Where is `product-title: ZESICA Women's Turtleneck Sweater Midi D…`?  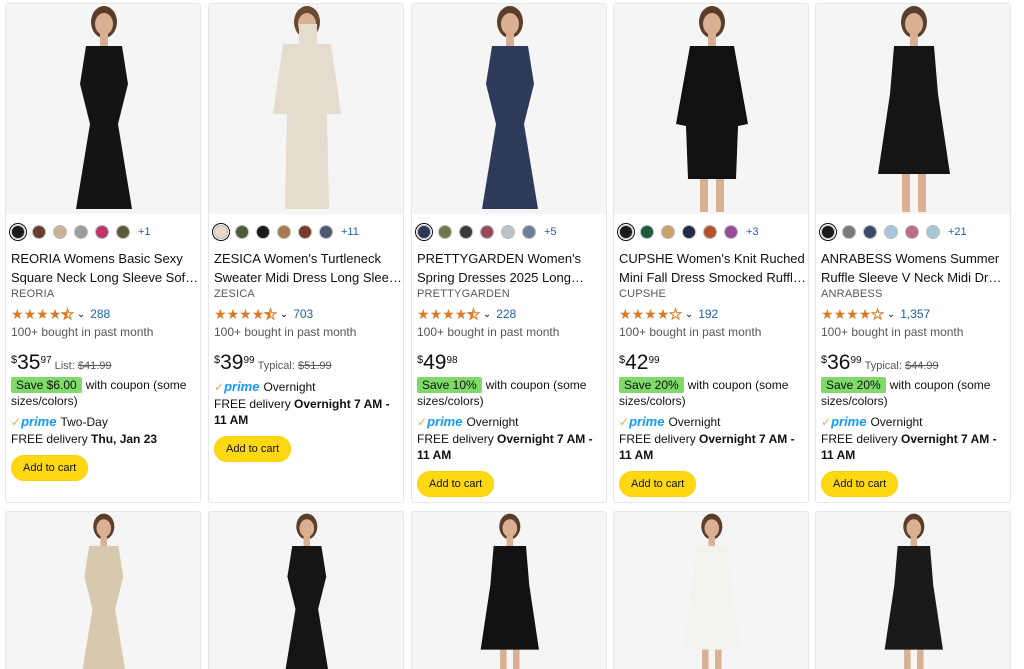
product-title: ZESICA Women's Turtleneck Sweater Midi D… is located at coordinates (308, 268).